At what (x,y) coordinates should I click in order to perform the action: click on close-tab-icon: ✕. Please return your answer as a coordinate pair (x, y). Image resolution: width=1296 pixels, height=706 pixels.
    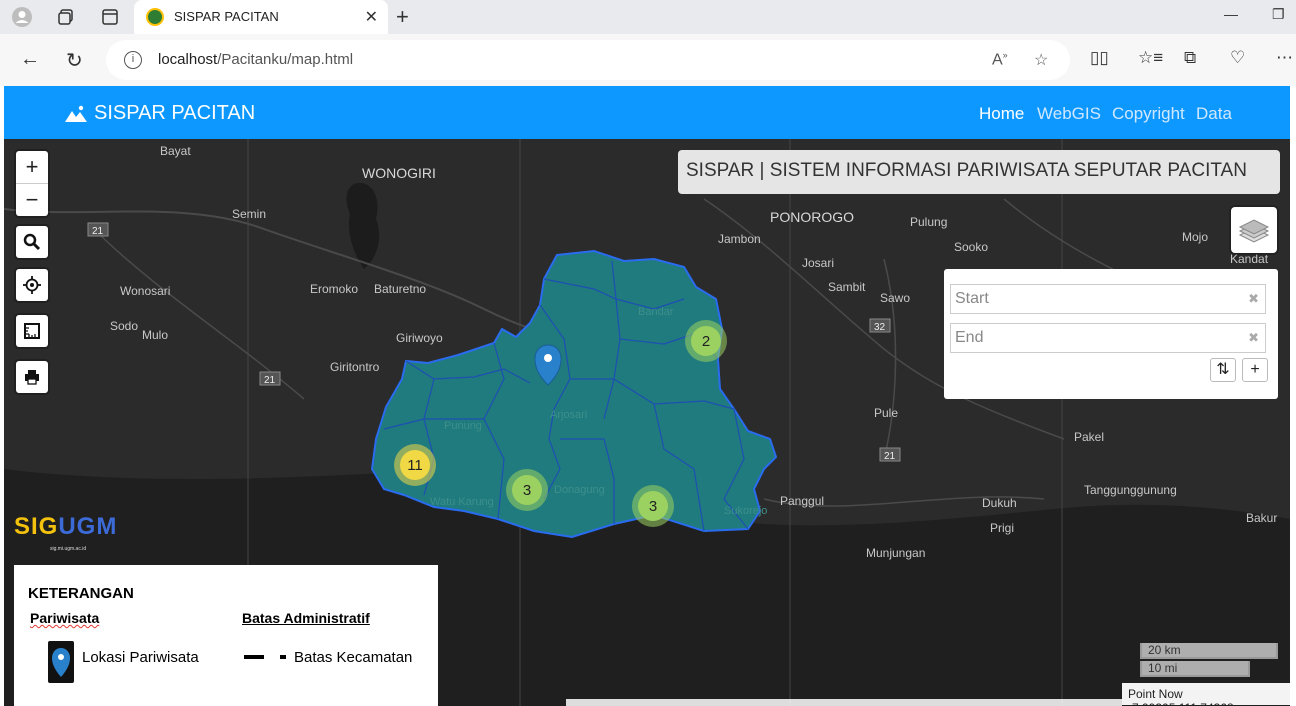
    Looking at the image, I should click on (371, 17).